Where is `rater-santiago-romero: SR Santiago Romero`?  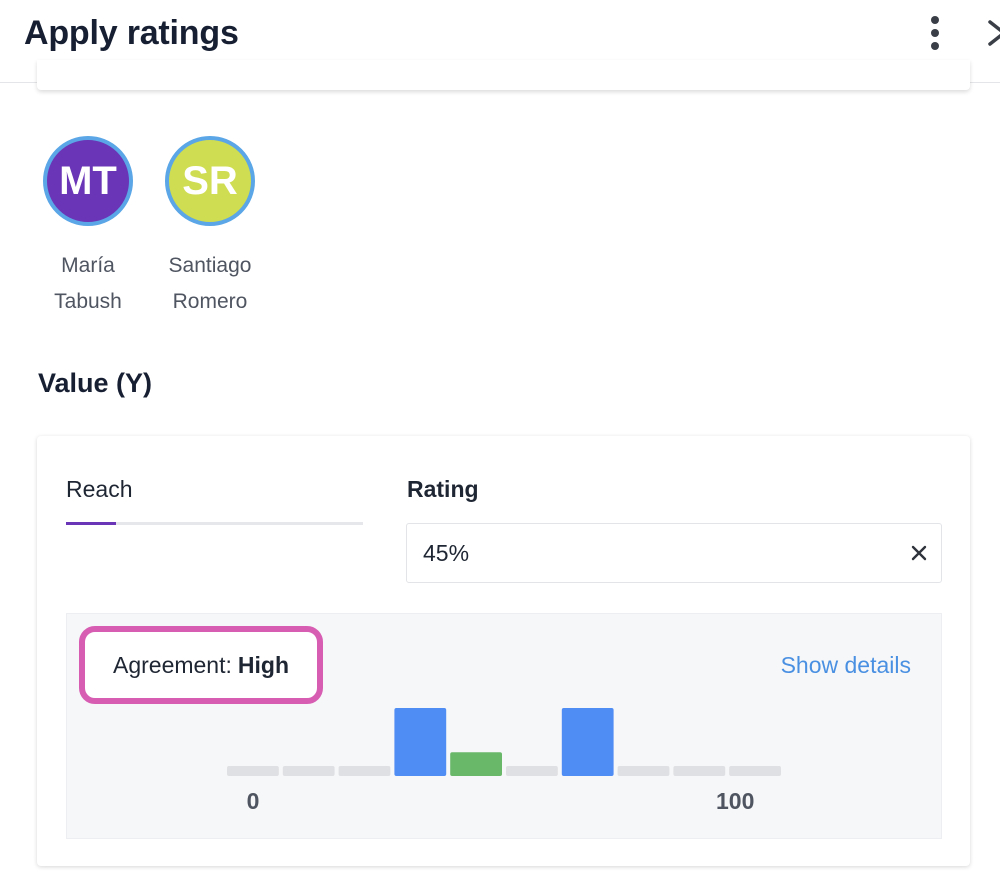 rater-santiago-romero: SR Santiago Romero is located at coordinates (210, 228).